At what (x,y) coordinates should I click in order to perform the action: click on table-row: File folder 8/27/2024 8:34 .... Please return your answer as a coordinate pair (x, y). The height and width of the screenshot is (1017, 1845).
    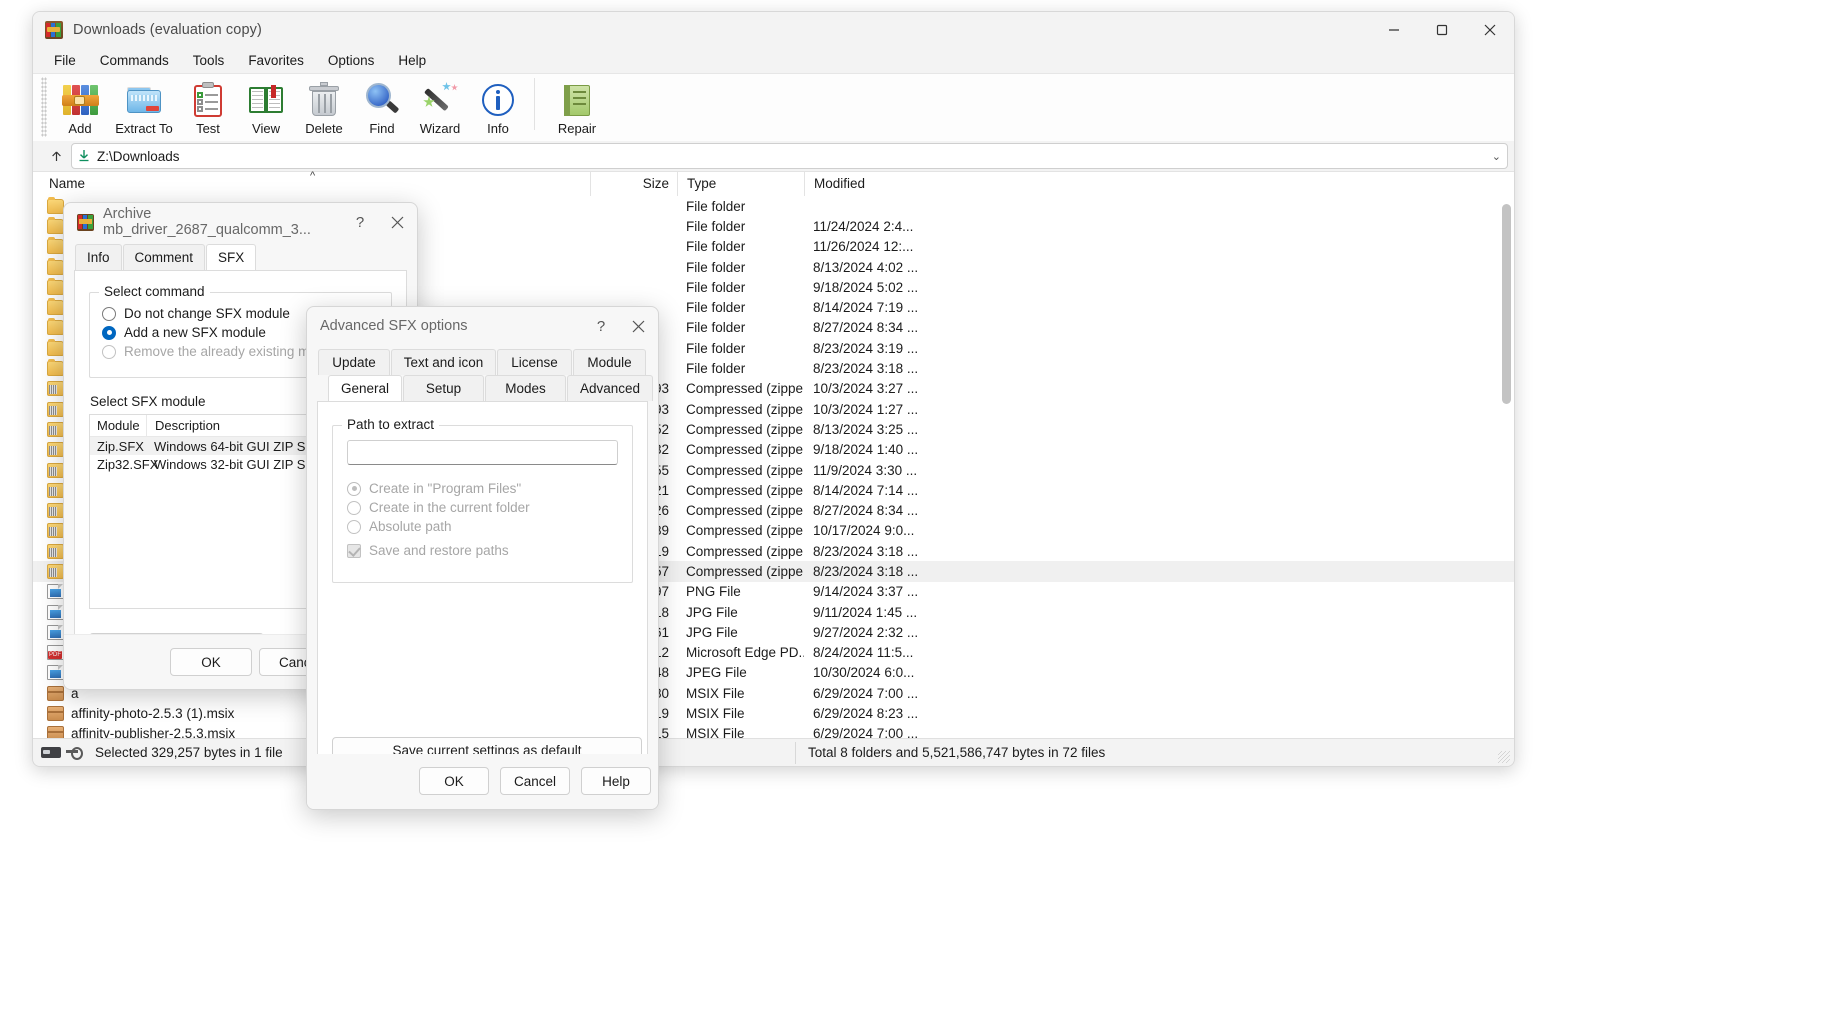
    Looking at the image, I should click on (1052, 328).